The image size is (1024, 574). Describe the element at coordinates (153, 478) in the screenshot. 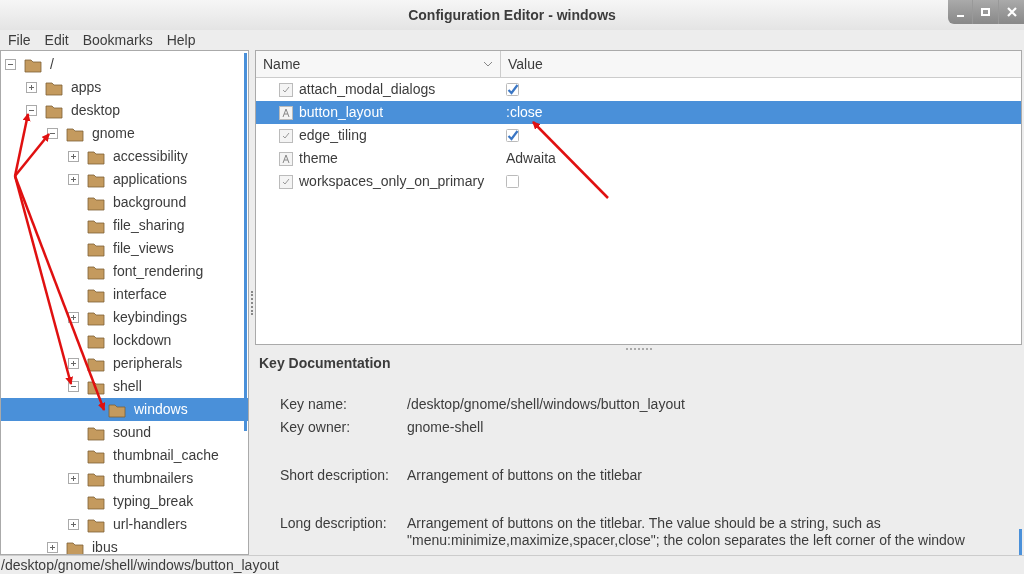

I see `tree-item: thumbnailers` at that location.